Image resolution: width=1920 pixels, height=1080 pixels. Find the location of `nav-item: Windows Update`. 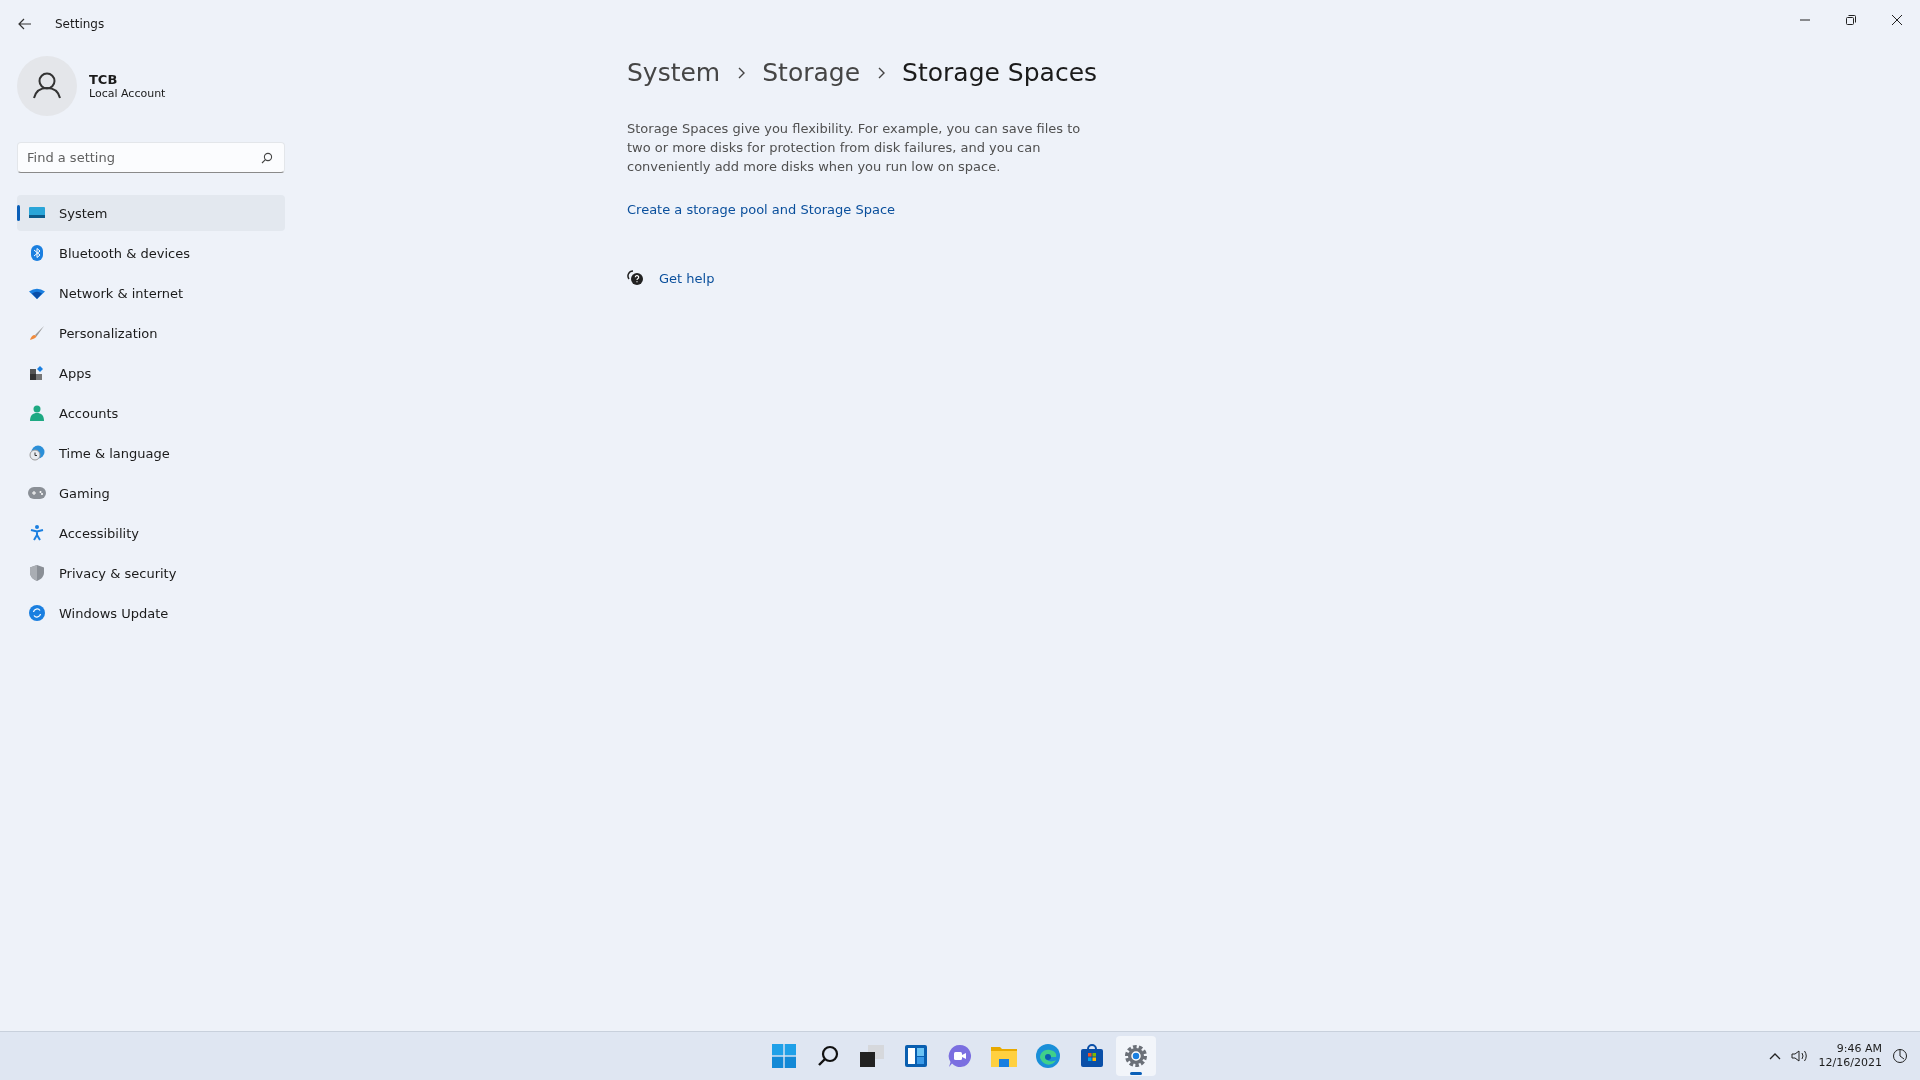

nav-item: Windows Update is located at coordinates (151, 613).